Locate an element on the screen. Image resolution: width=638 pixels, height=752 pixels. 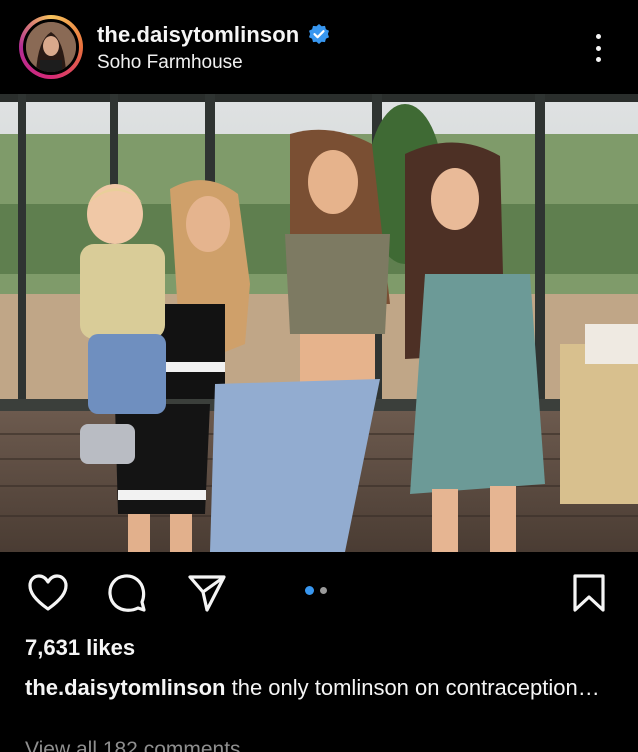
comment-button is located at coordinates (127, 593).